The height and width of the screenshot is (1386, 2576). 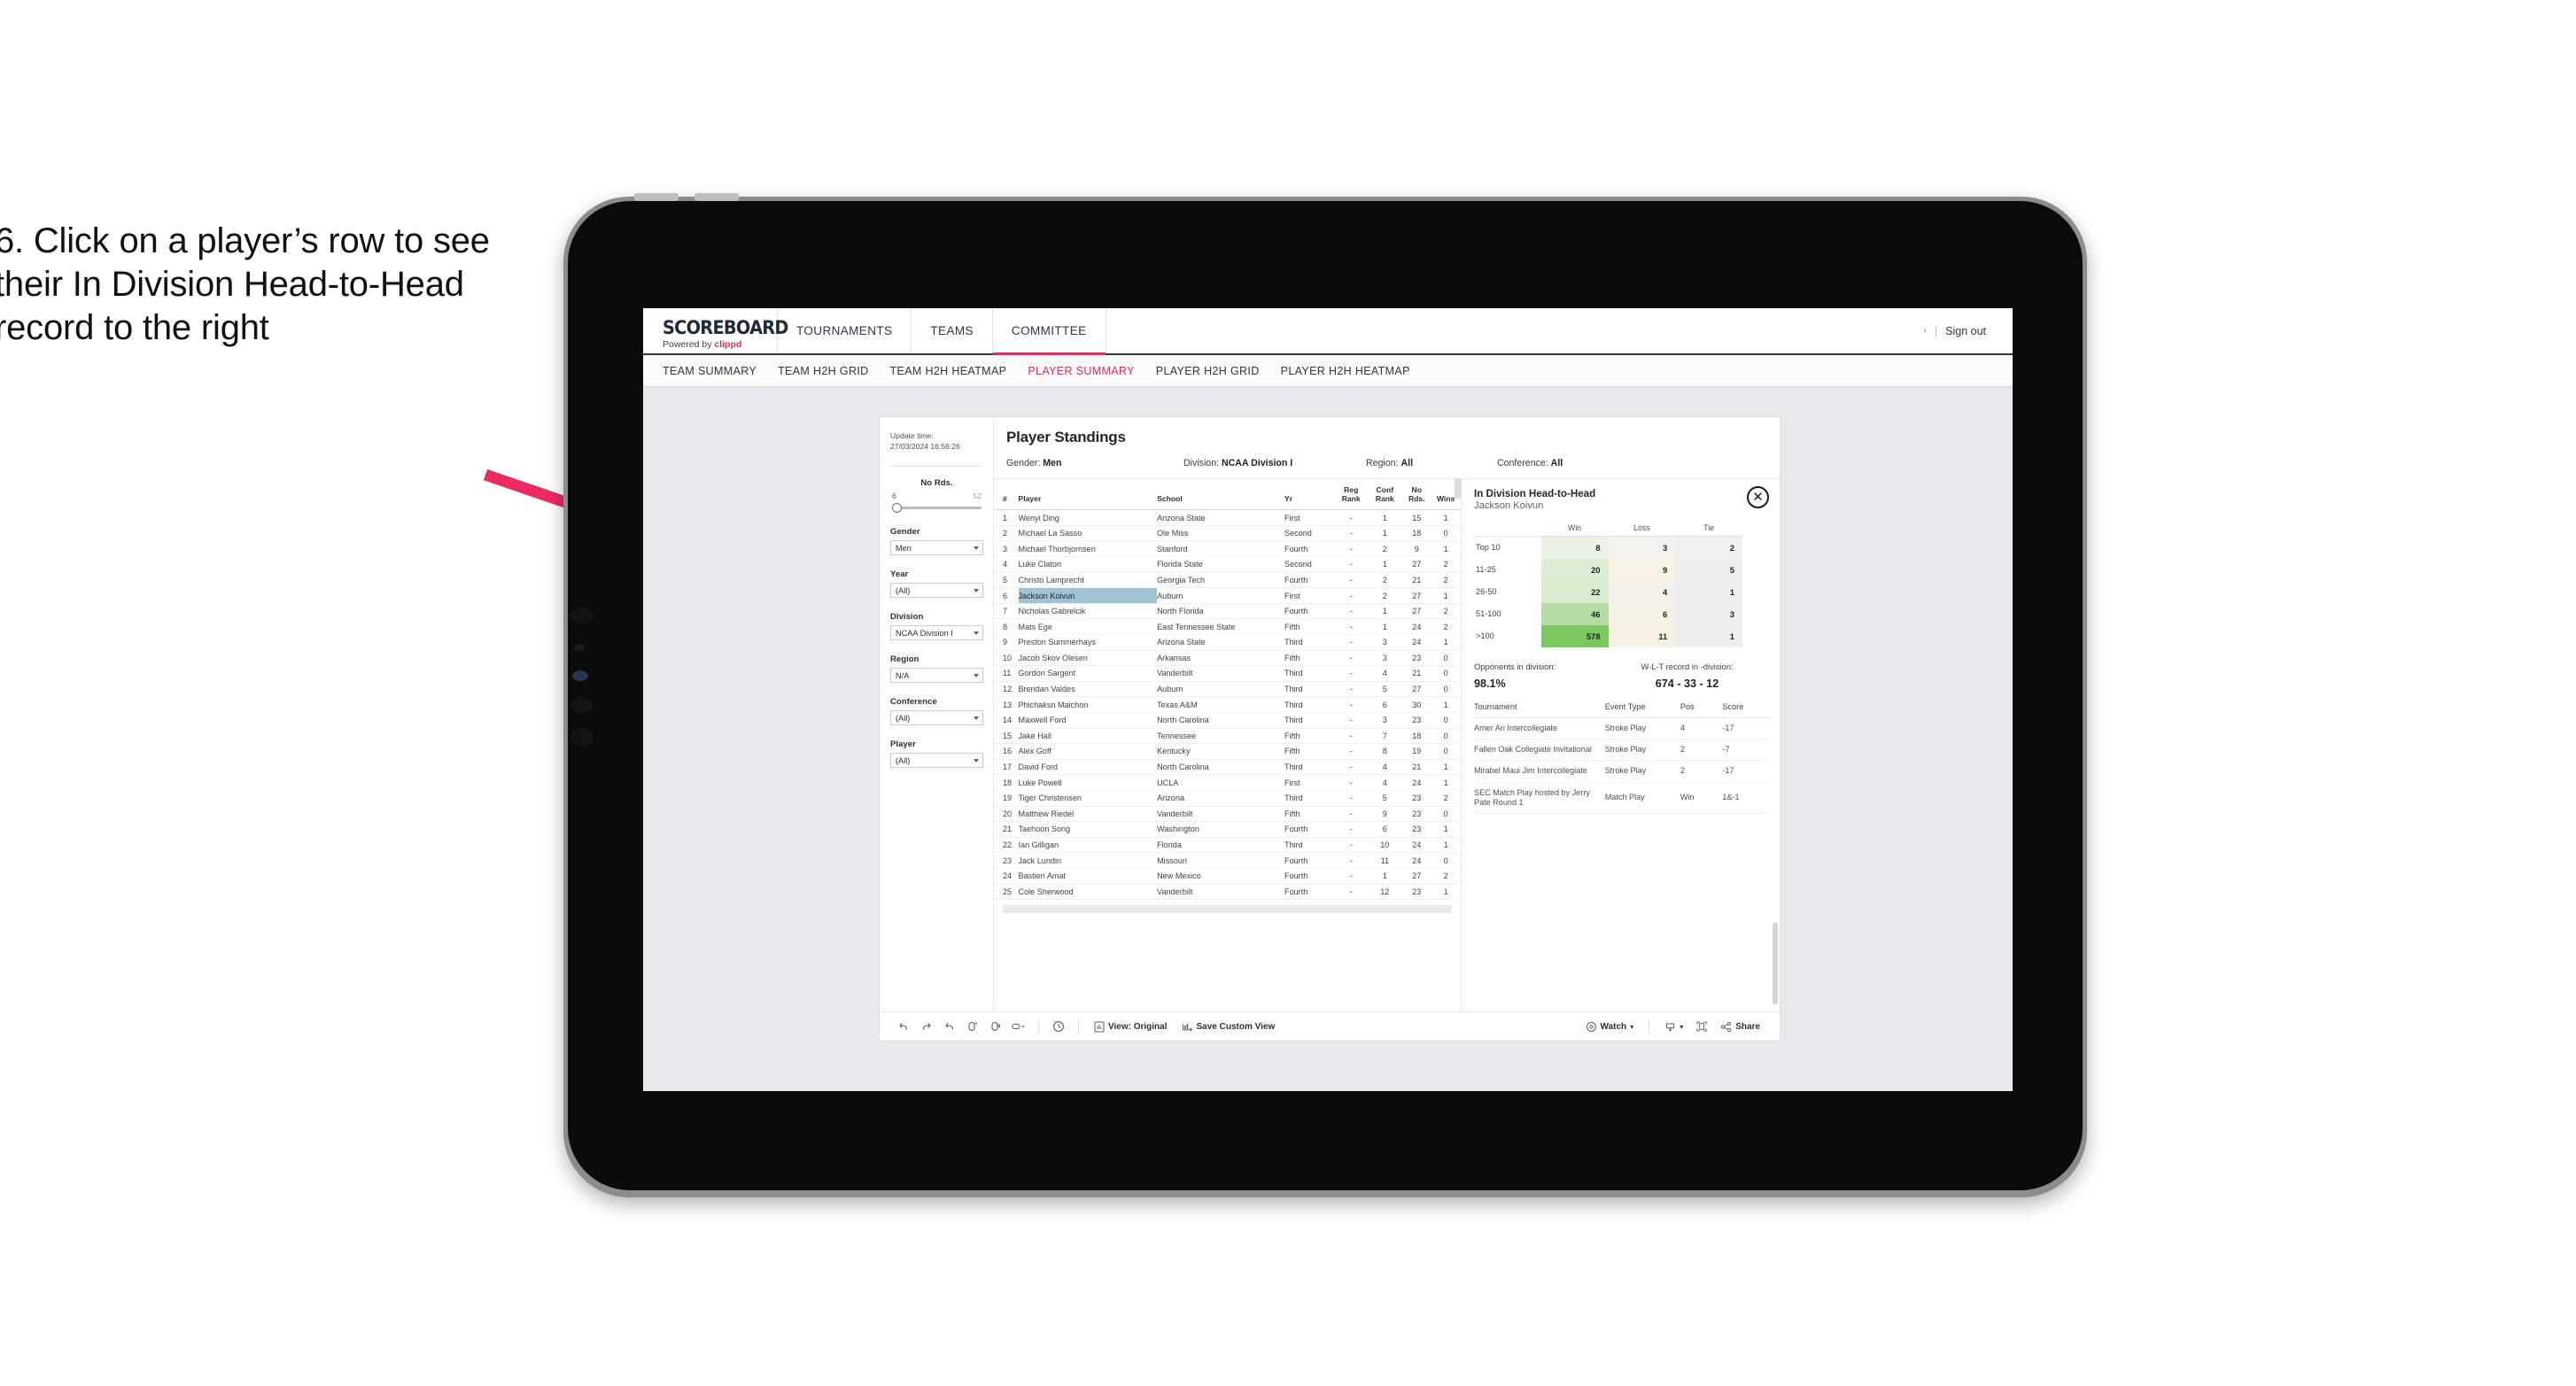 What do you see at coordinates (1701, 798) in the screenshot?
I see `cell-pos: Win` at bounding box center [1701, 798].